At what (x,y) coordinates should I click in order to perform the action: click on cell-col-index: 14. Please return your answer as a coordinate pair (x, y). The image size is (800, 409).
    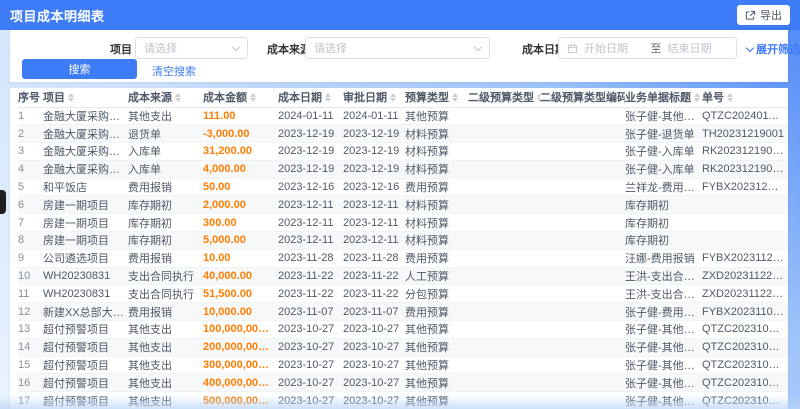
    Looking at the image, I should click on (30, 347).